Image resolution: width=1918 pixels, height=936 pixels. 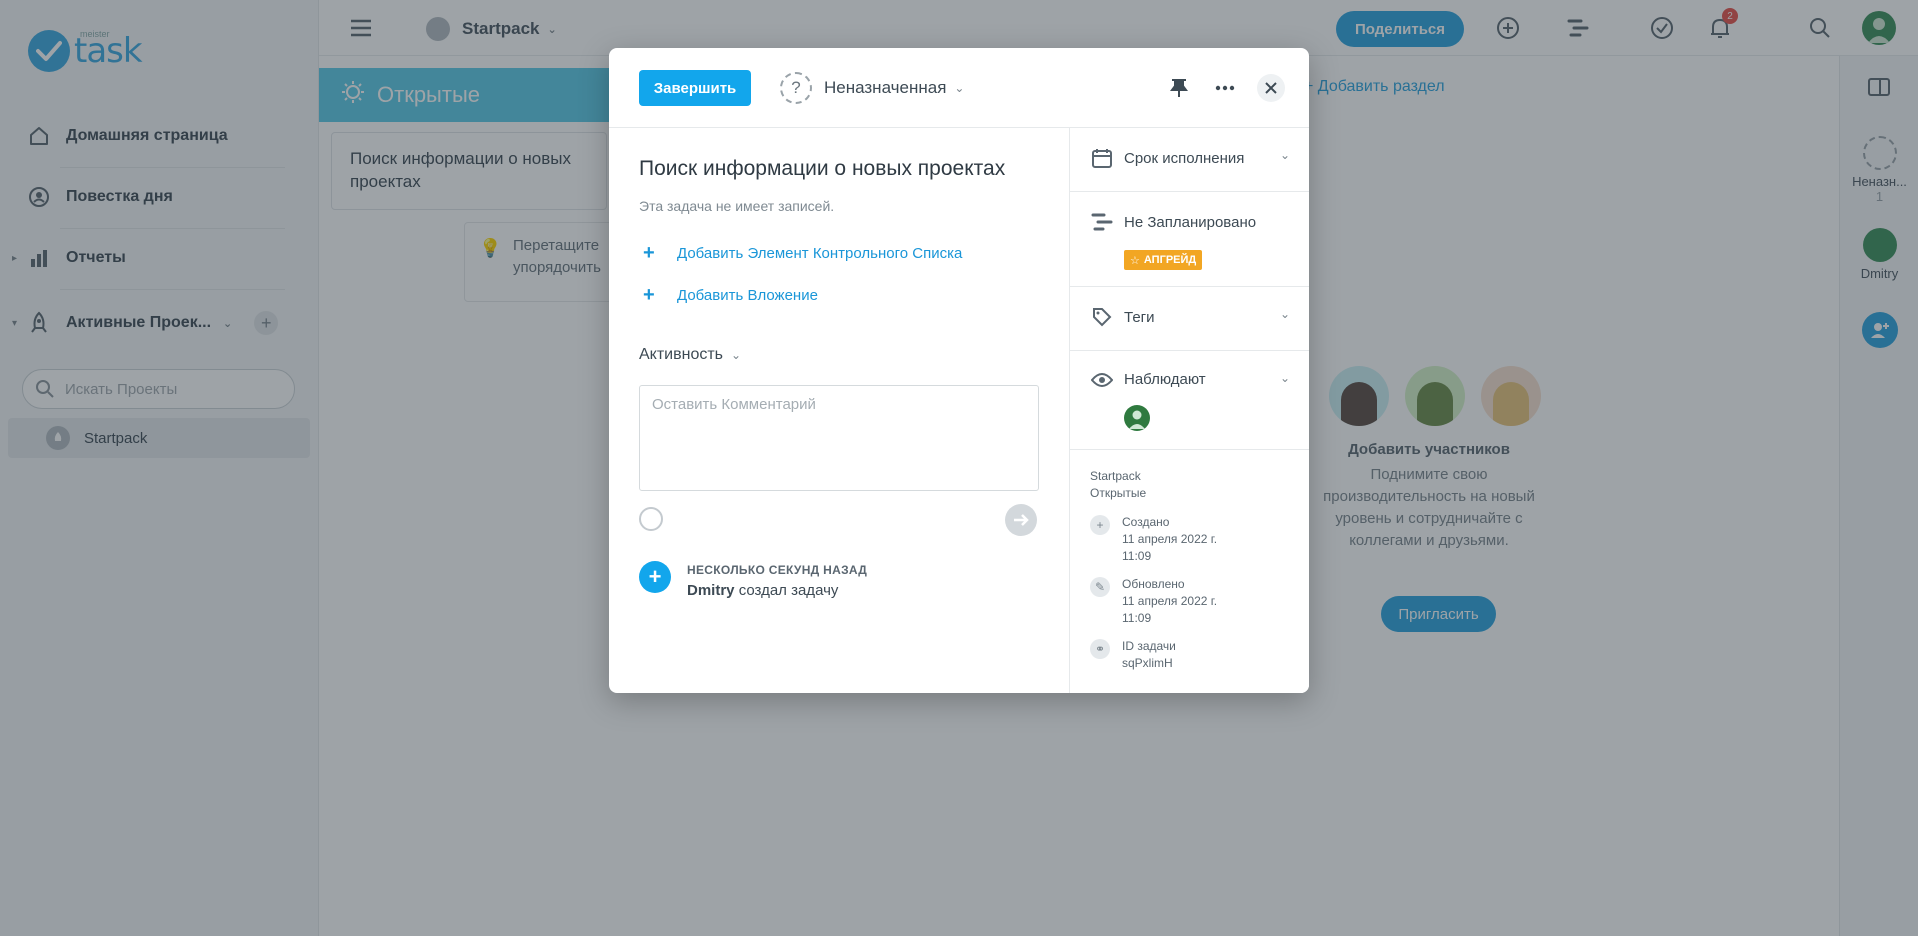 What do you see at coordinates (1147, 663) in the screenshot?
I see `task-id-value: sqPxlimH` at bounding box center [1147, 663].